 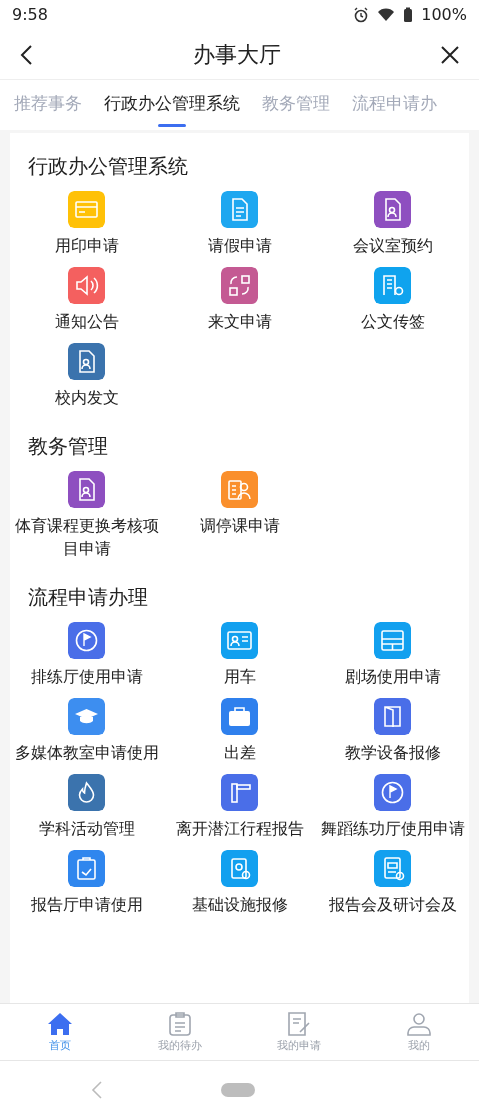 I want to click on battery-level: 100%, so click(x=444, y=15).